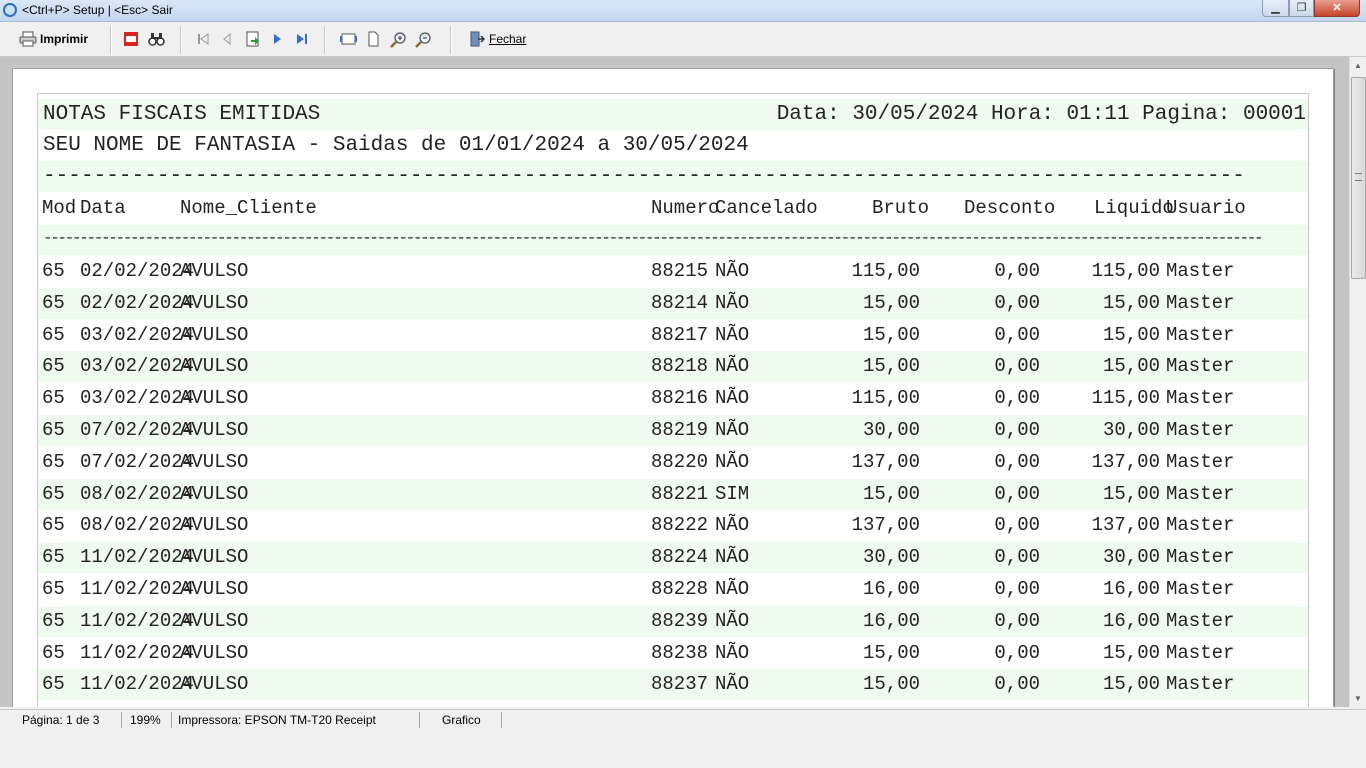 This screenshot has height=768, width=1366. Describe the element at coordinates (732, 493) in the screenshot. I see `cell-cancelado: SIM` at that location.